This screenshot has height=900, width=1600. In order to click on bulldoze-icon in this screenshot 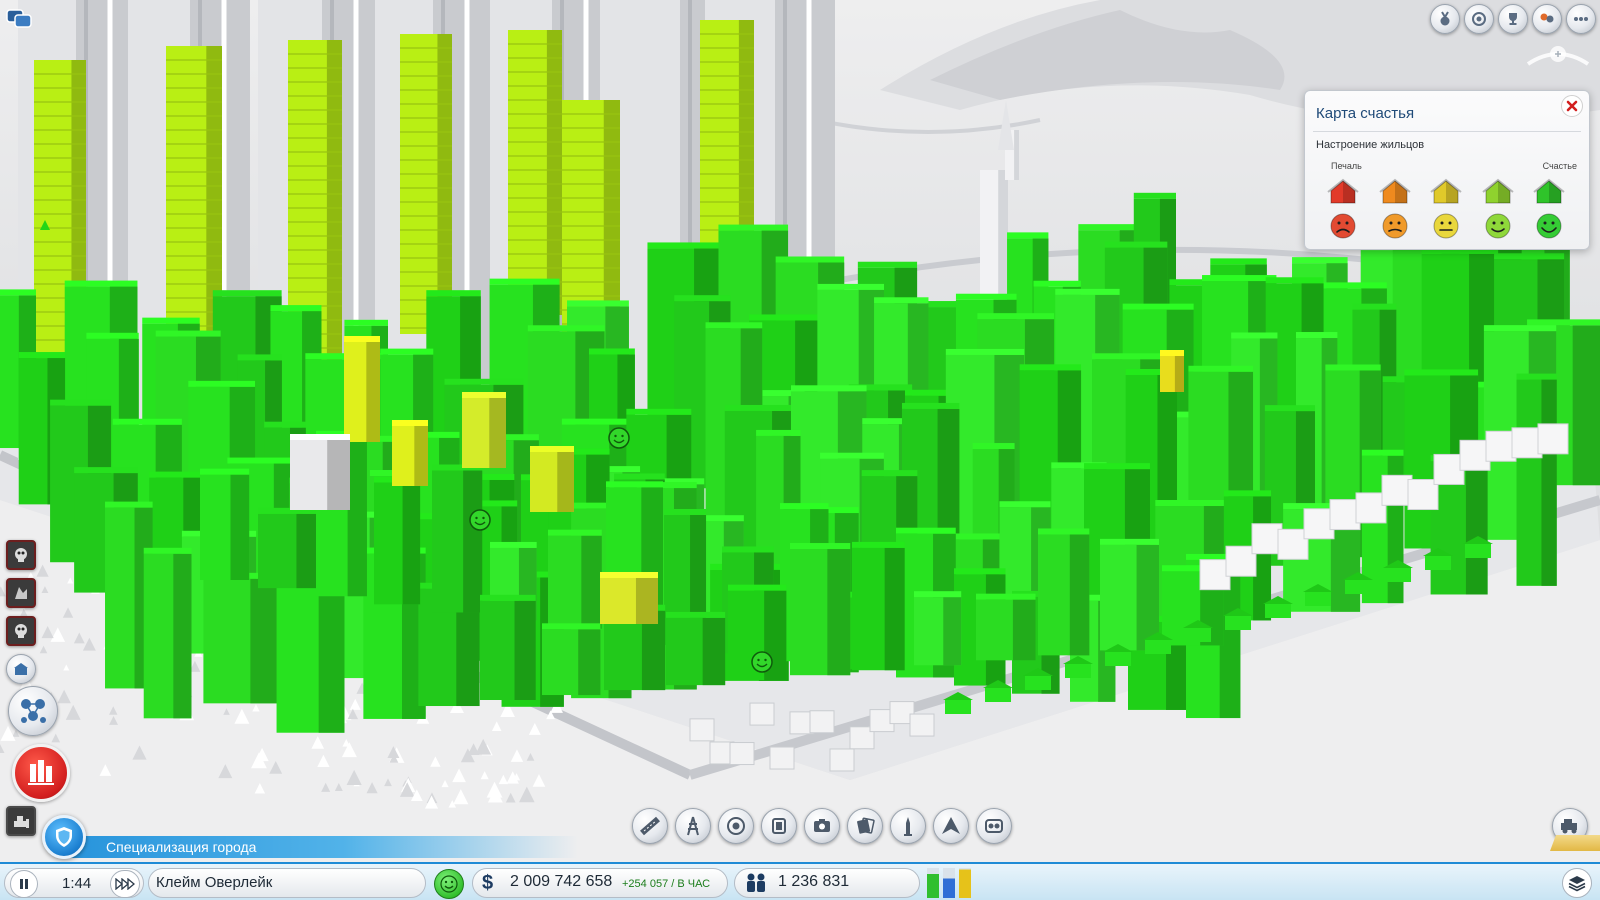, I will do `click(21, 822)`.